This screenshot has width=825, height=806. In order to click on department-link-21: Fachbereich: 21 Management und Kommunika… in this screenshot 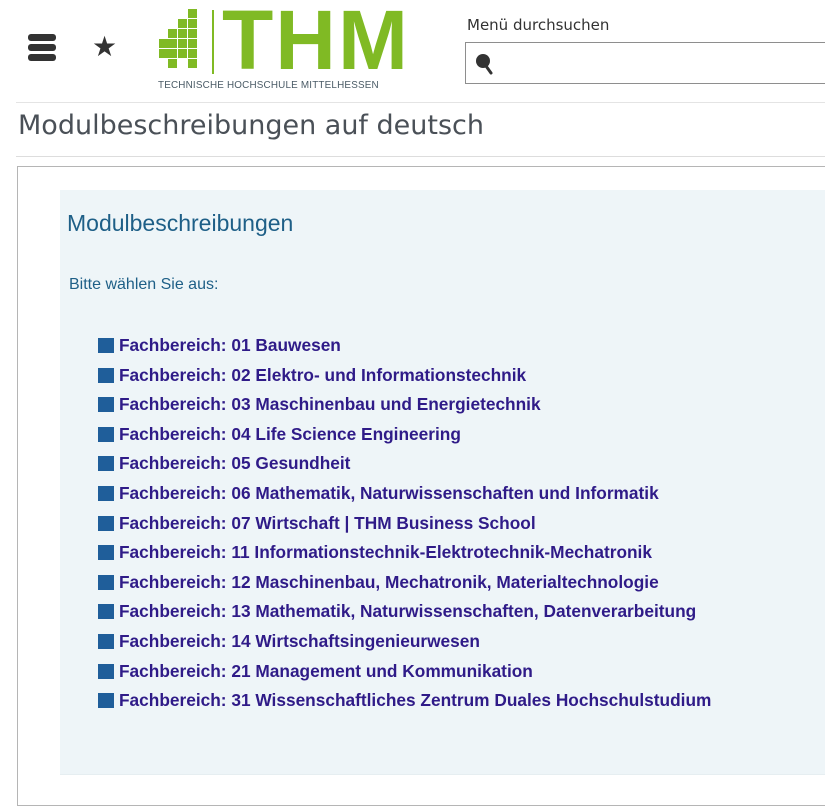, I will do `click(326, 671)`.